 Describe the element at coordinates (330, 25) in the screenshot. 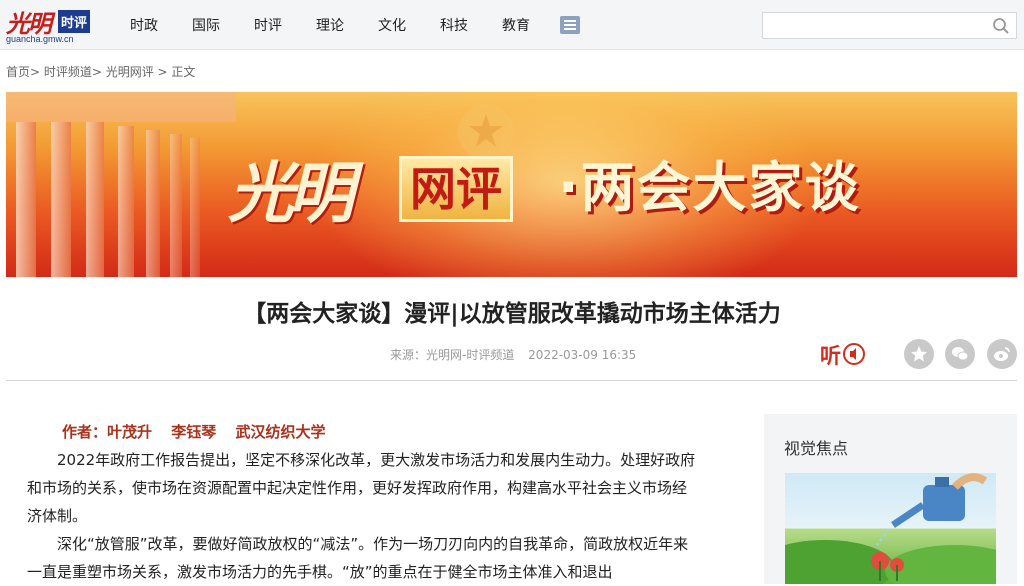

I see `nav-item-theory: 理论` at that location.